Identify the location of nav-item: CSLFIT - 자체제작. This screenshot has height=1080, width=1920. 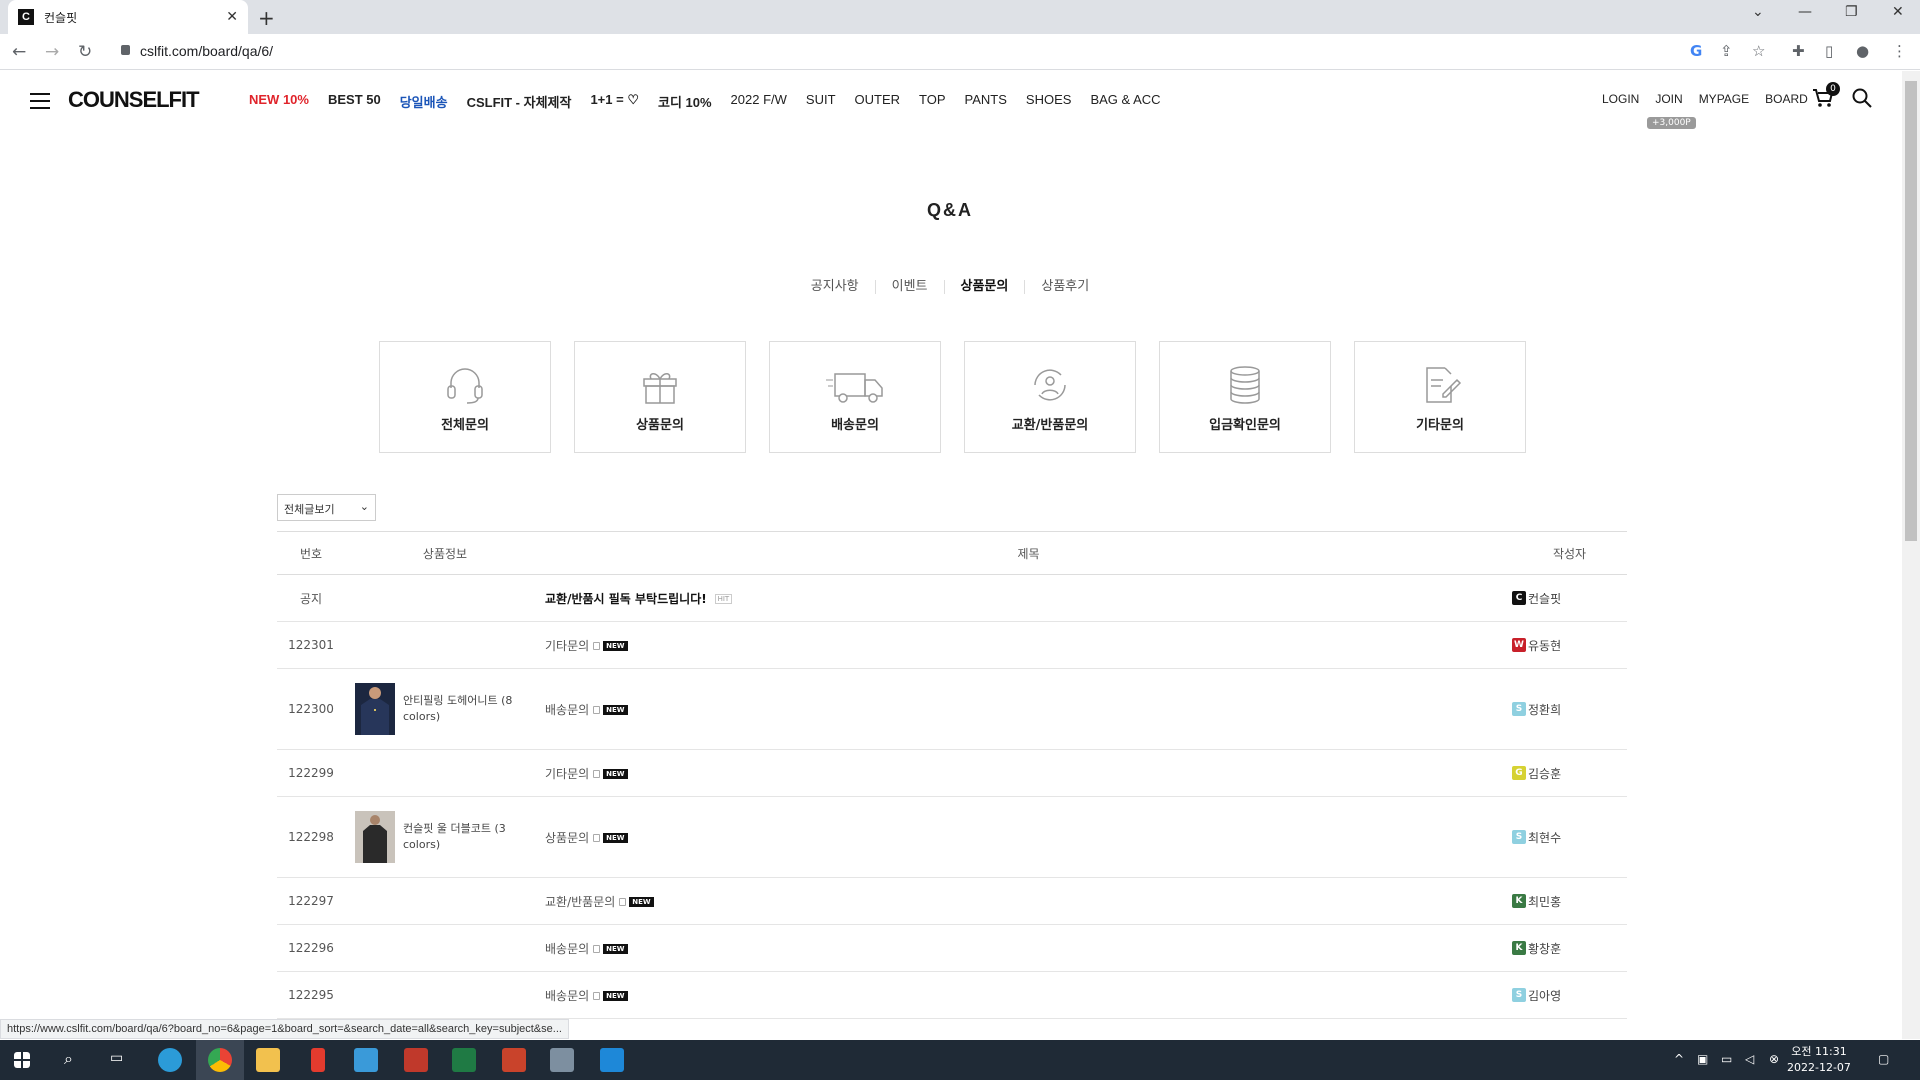
(519, 101).